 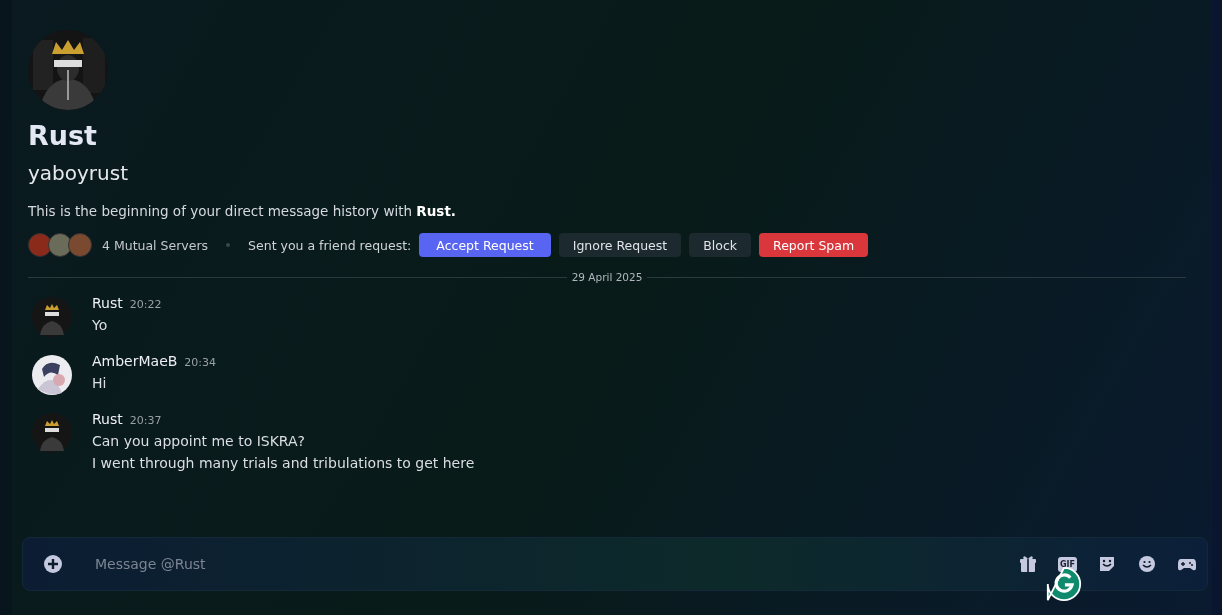 I want to click on message-text: Yo, so click(x=100, y=325).